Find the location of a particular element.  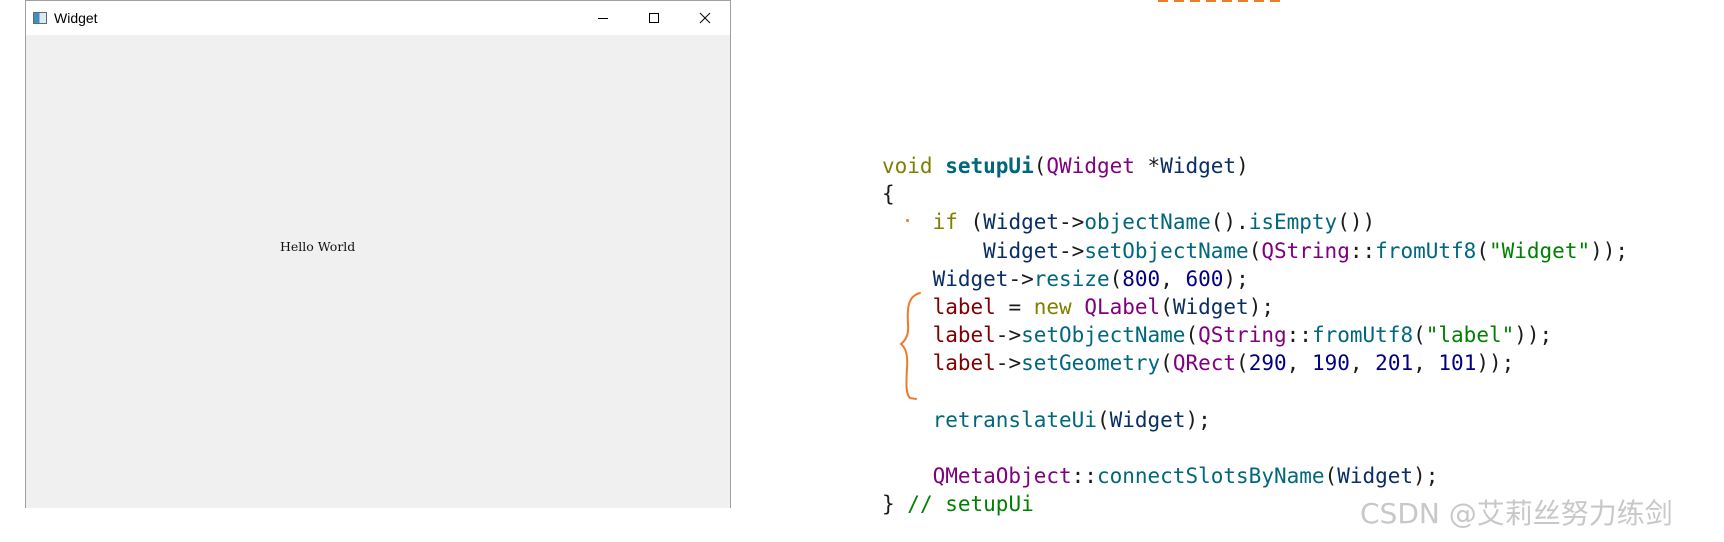

minimize-button is located at coordinates (602, 18).